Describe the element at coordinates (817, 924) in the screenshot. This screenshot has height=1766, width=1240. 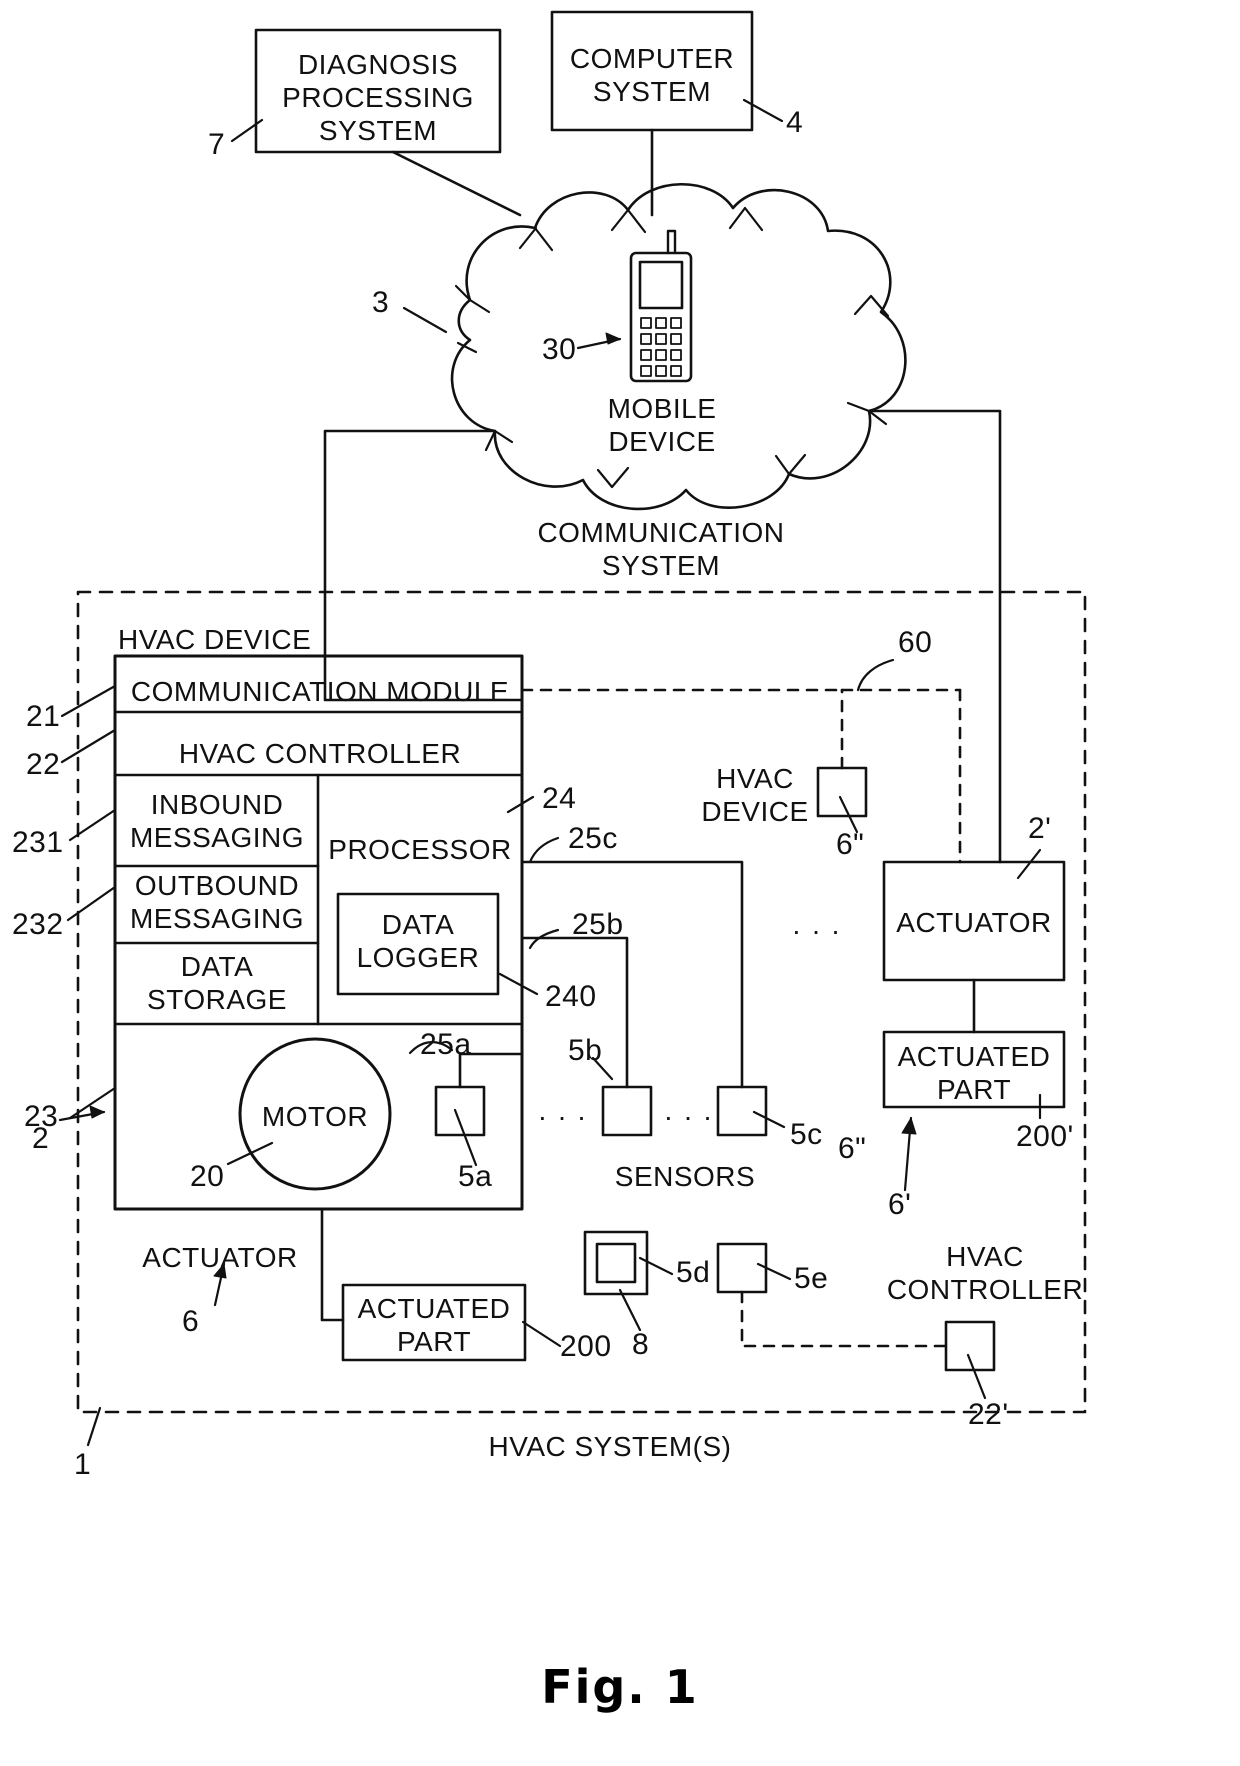
I see `ellipsis-right-actuators: . . .` at that location.